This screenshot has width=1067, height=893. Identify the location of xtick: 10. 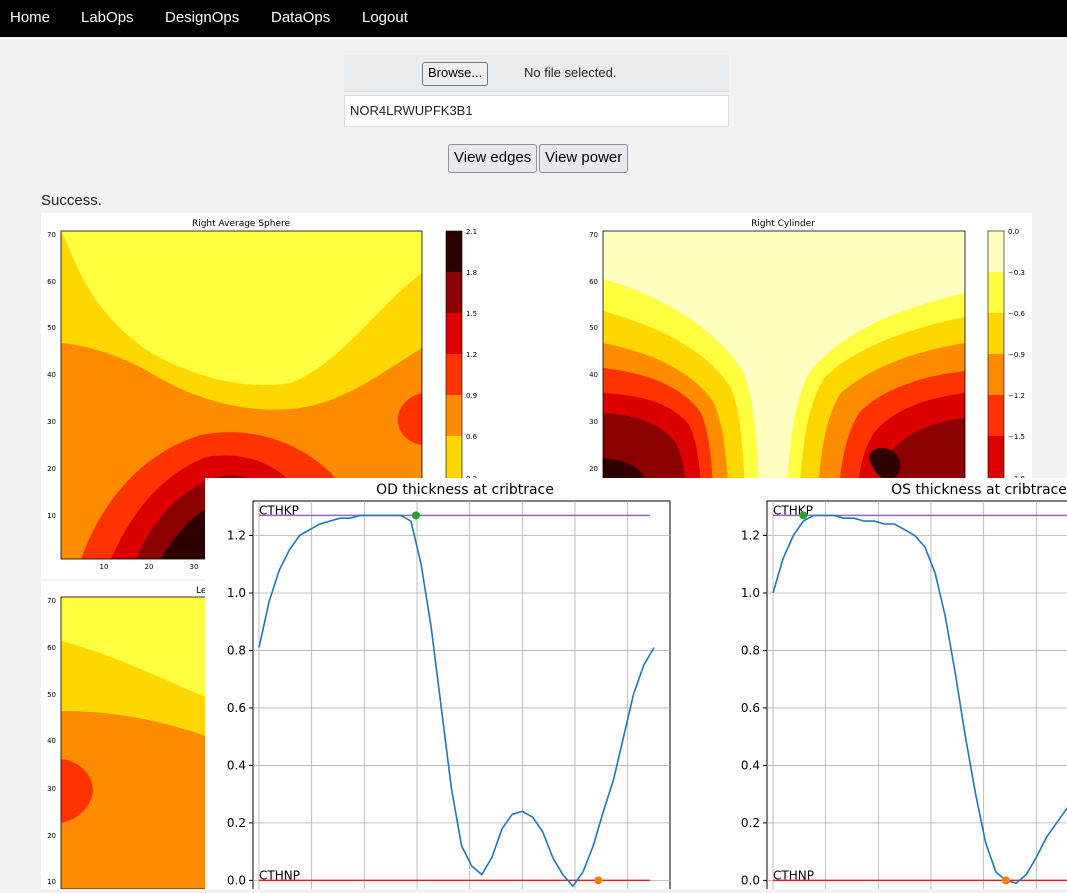
(104, 567).